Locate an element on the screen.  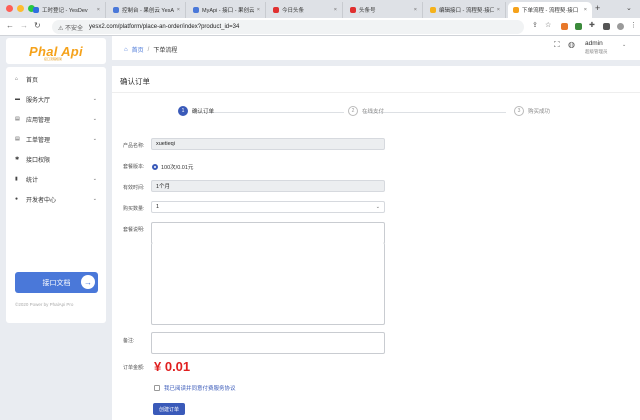
arrow-right-icon: → is located at coordinates (88, 282).